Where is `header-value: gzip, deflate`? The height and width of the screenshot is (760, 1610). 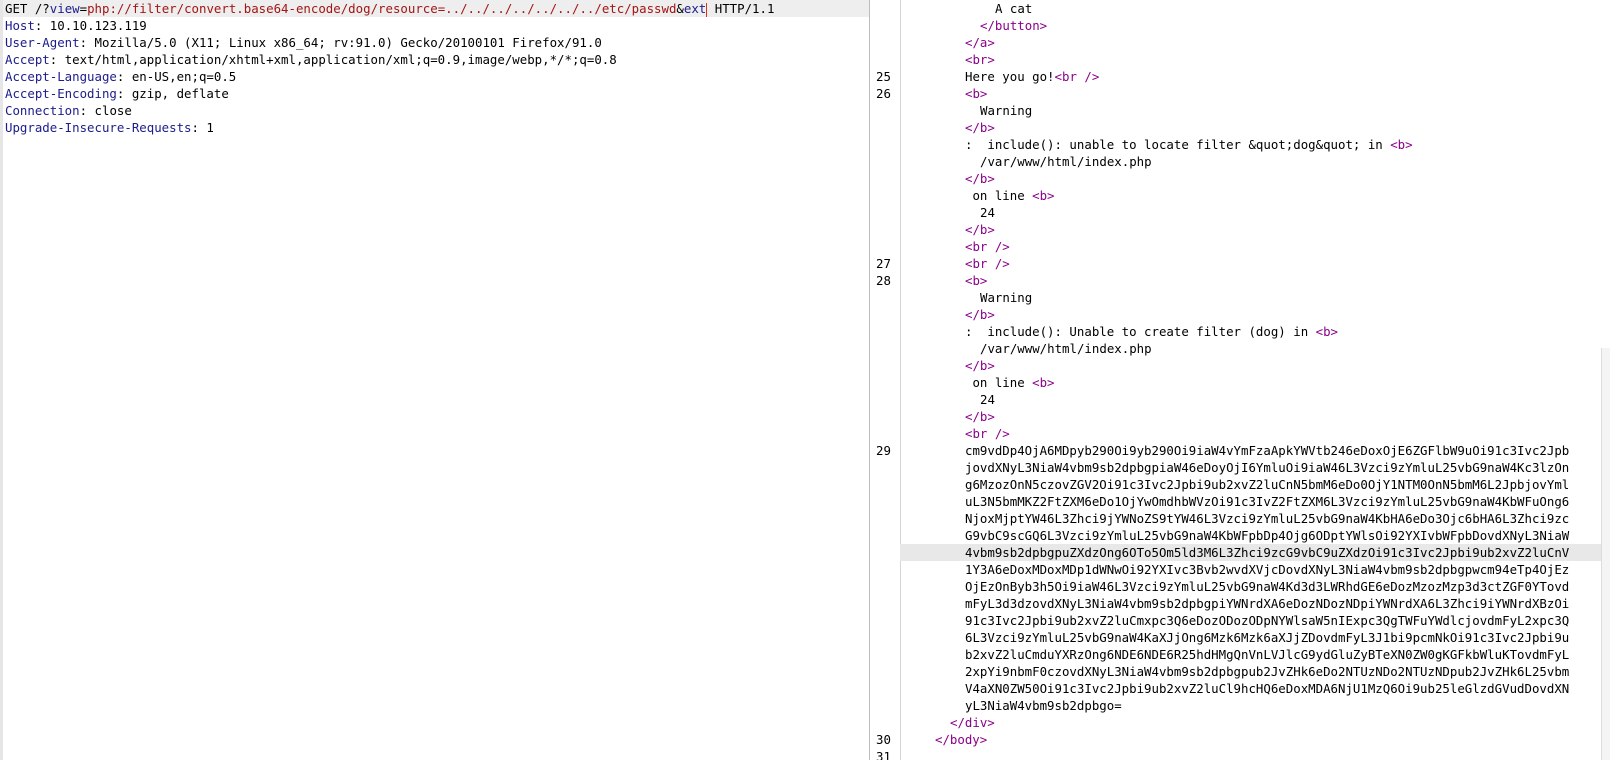 header-value: gzip, deflate is located at coordinates (176, 93).